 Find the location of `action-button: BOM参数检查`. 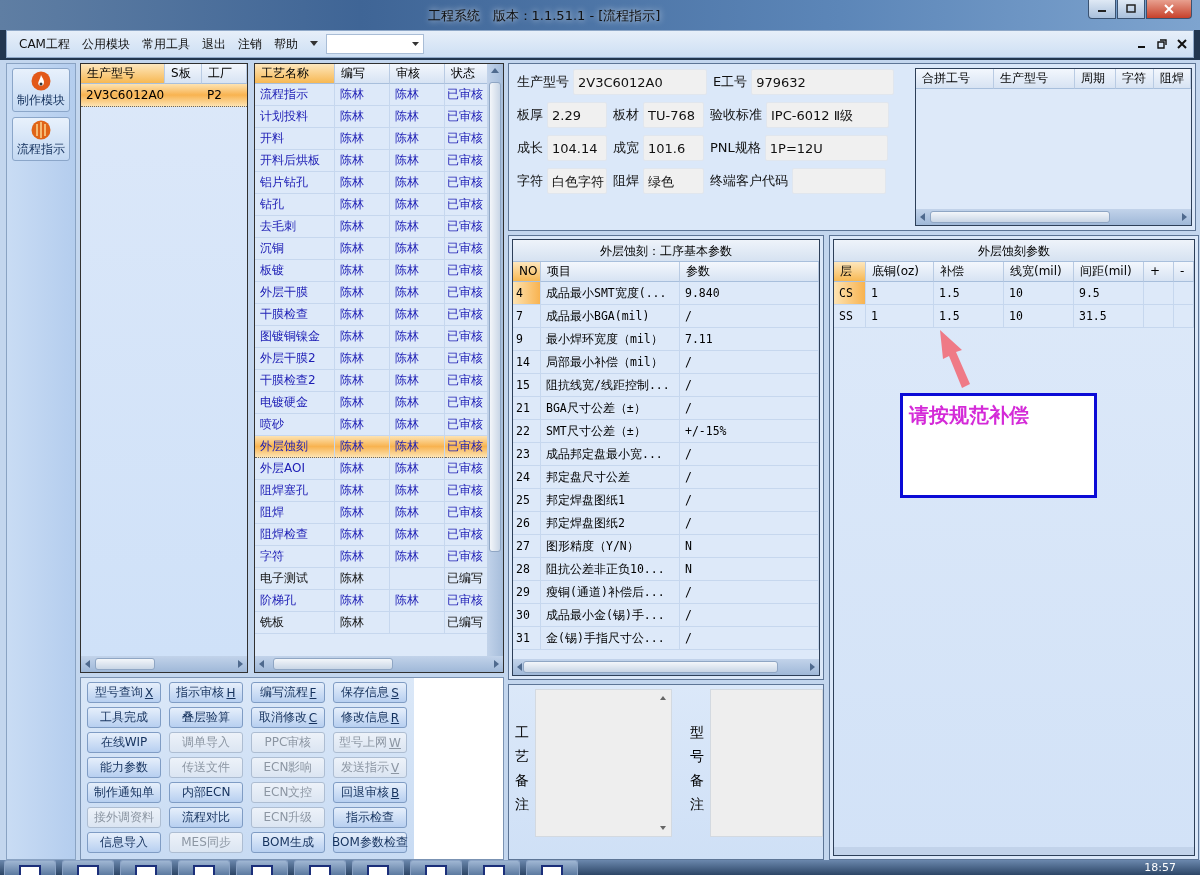

action-button: BOM参数检查 is located at coordinates (370, 842).